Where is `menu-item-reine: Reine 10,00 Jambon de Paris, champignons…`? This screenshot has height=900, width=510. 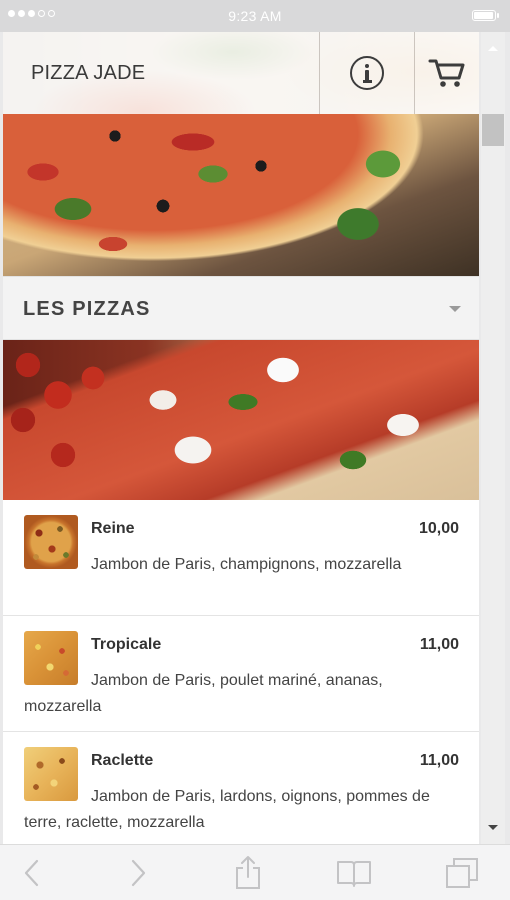
menu-item-reine: Reine 10,00 Jambon de Paris, champignons… is located at coordinates (241, 558).